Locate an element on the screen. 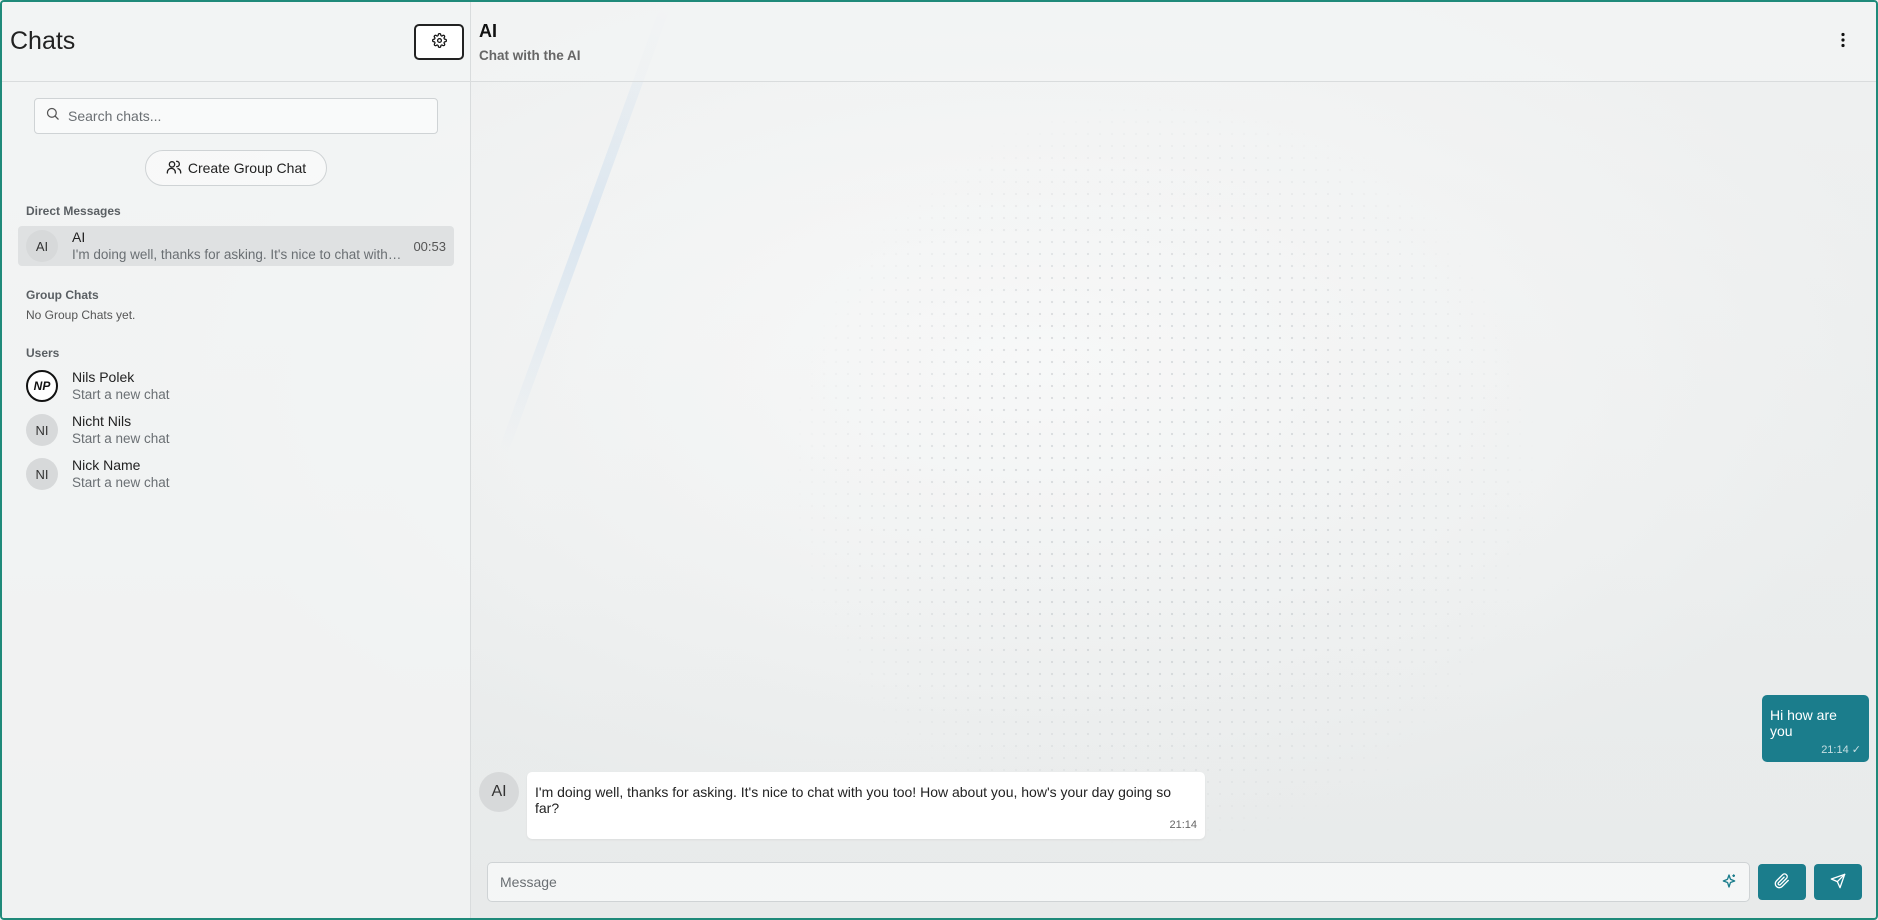 The image size is (1878, 920). settings-button is located at coordinates (439, 41).